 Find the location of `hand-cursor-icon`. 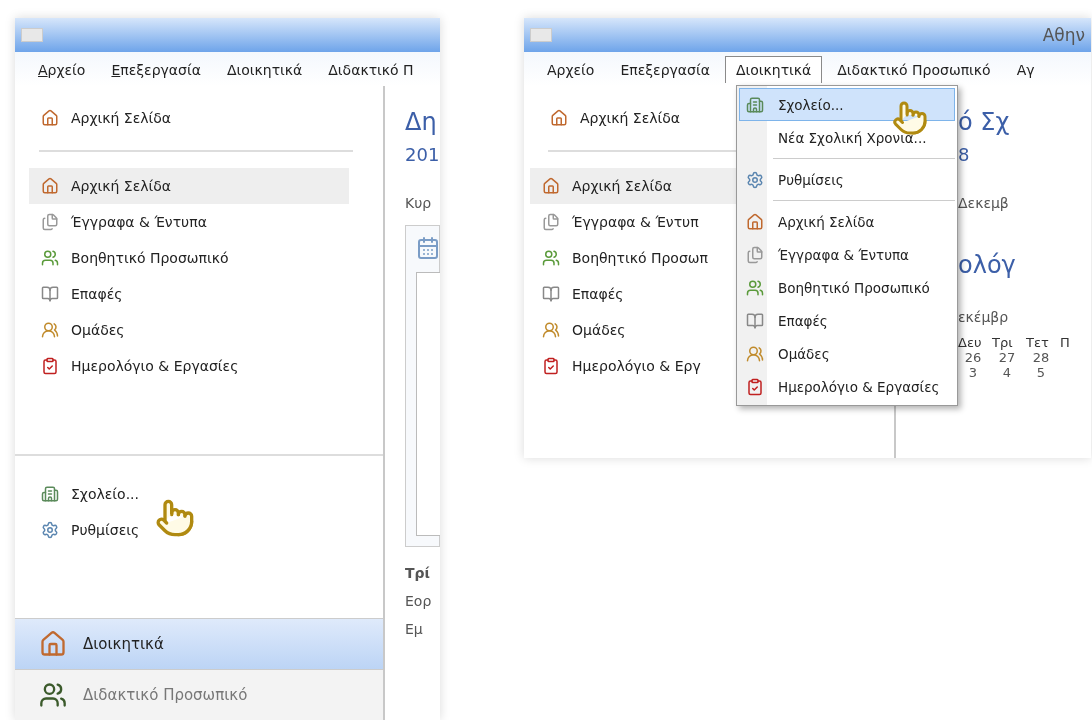

hand-cursor-icon is located at coordinates (175, 518).